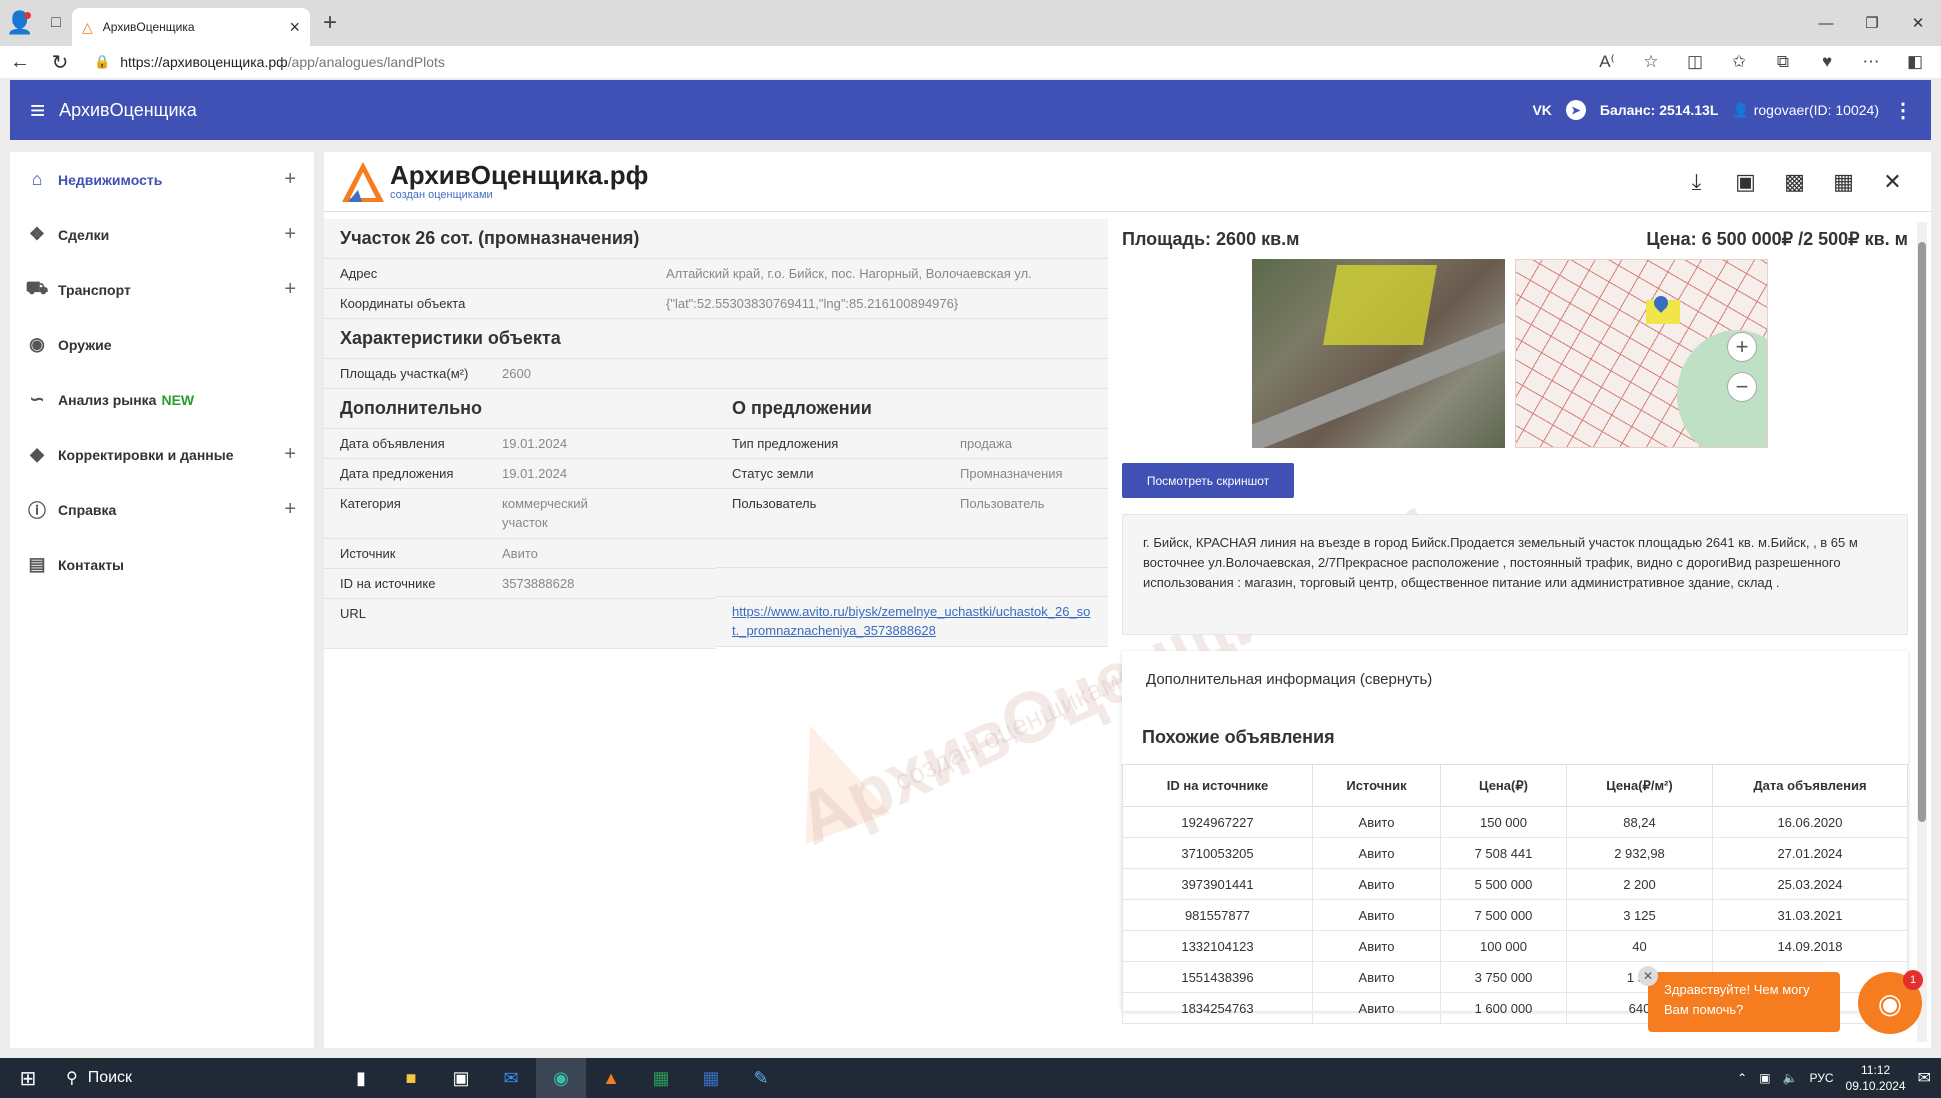 The width and height of the screenshot is (1941, 1098). What do you see at coordinates (397, 473) in the screenshot?
I see `offer-date-label: Дата предложения` at bounding box center [397, 473].